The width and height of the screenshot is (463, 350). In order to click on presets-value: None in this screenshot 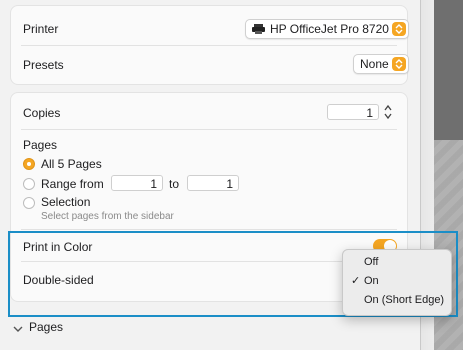, I will do `click(374, 64)`.